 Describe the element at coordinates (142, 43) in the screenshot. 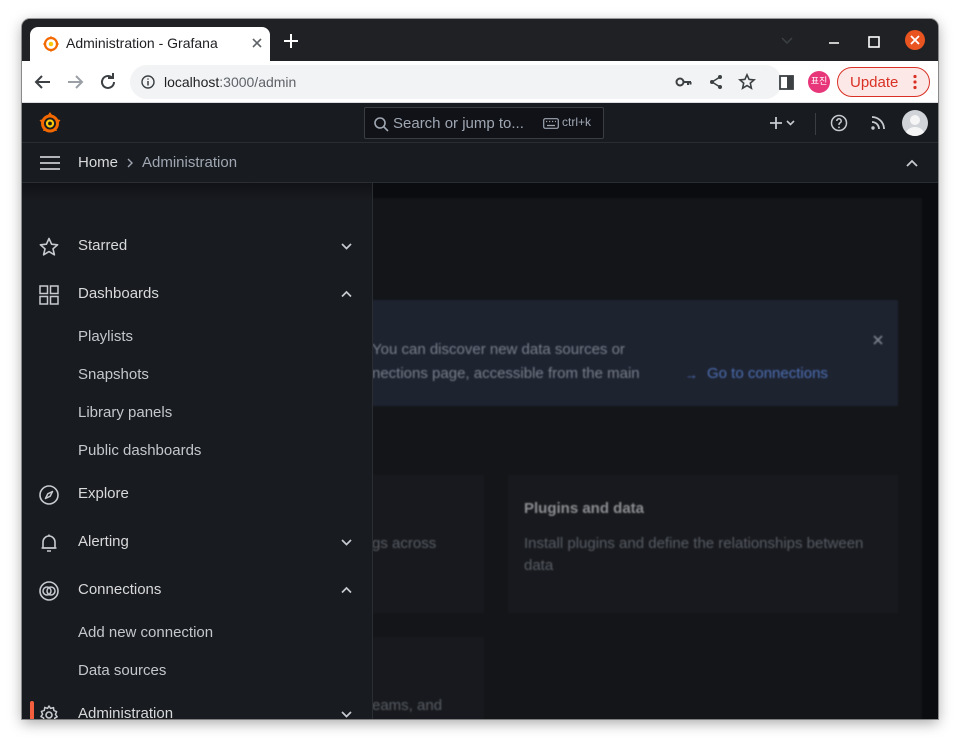

I see `tab-title: Administration - Grafana` at that location.